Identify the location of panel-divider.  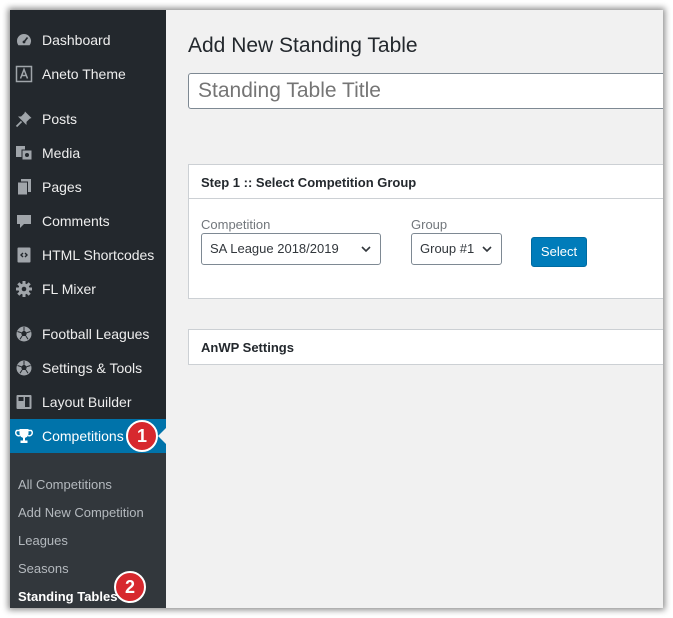
(426, 198).